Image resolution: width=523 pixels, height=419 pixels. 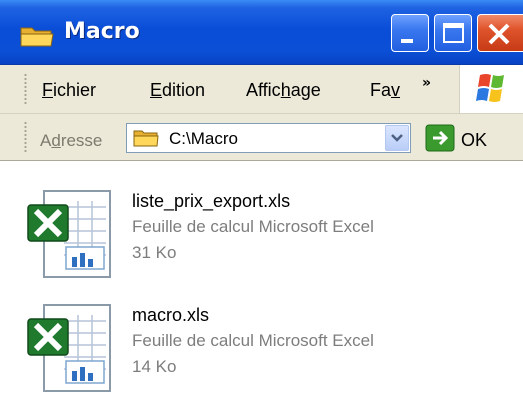 I want to click on menu-bar: Fichier Edition Affichage Fav », so click(x=261, y=89).